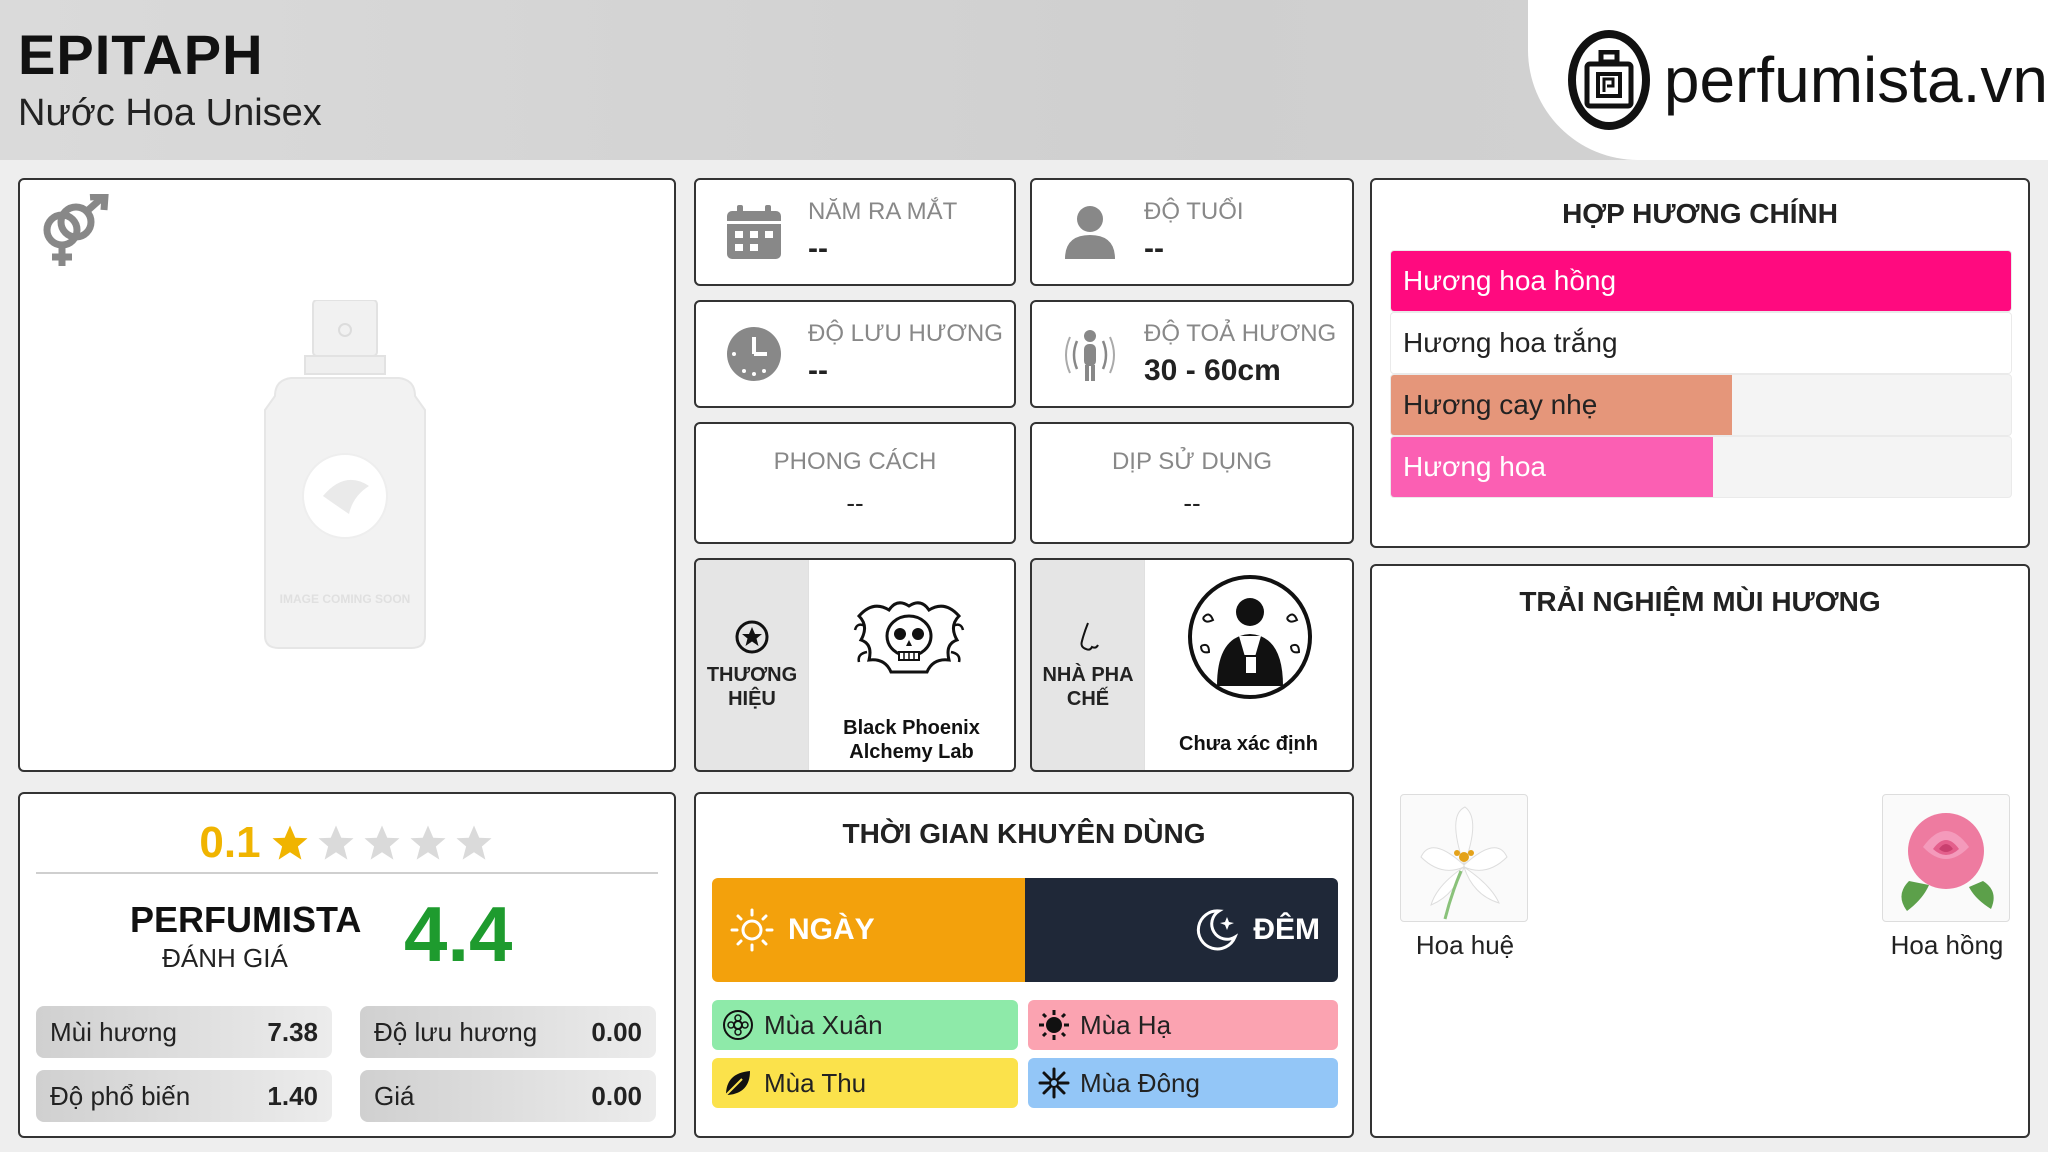 The height and width of the screenshot is (1152, 2048). I want to click on note-label: Hoa huệ, so click(1465, 945).